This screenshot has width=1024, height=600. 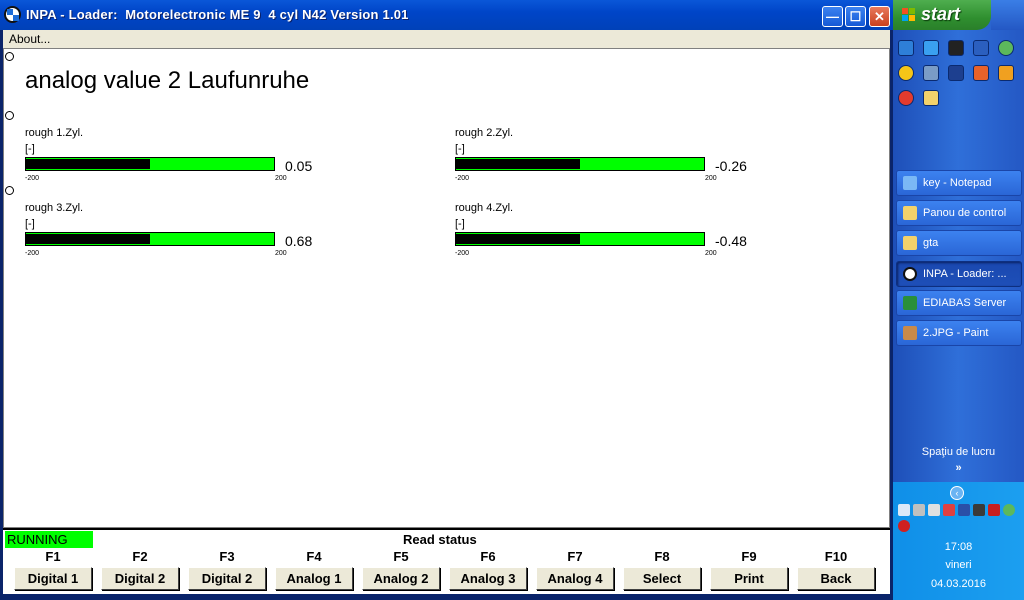 What do you see at coordinates (906, 73) in the screenshot?
I see `messenger-icon` at bounding box center [906, 73].